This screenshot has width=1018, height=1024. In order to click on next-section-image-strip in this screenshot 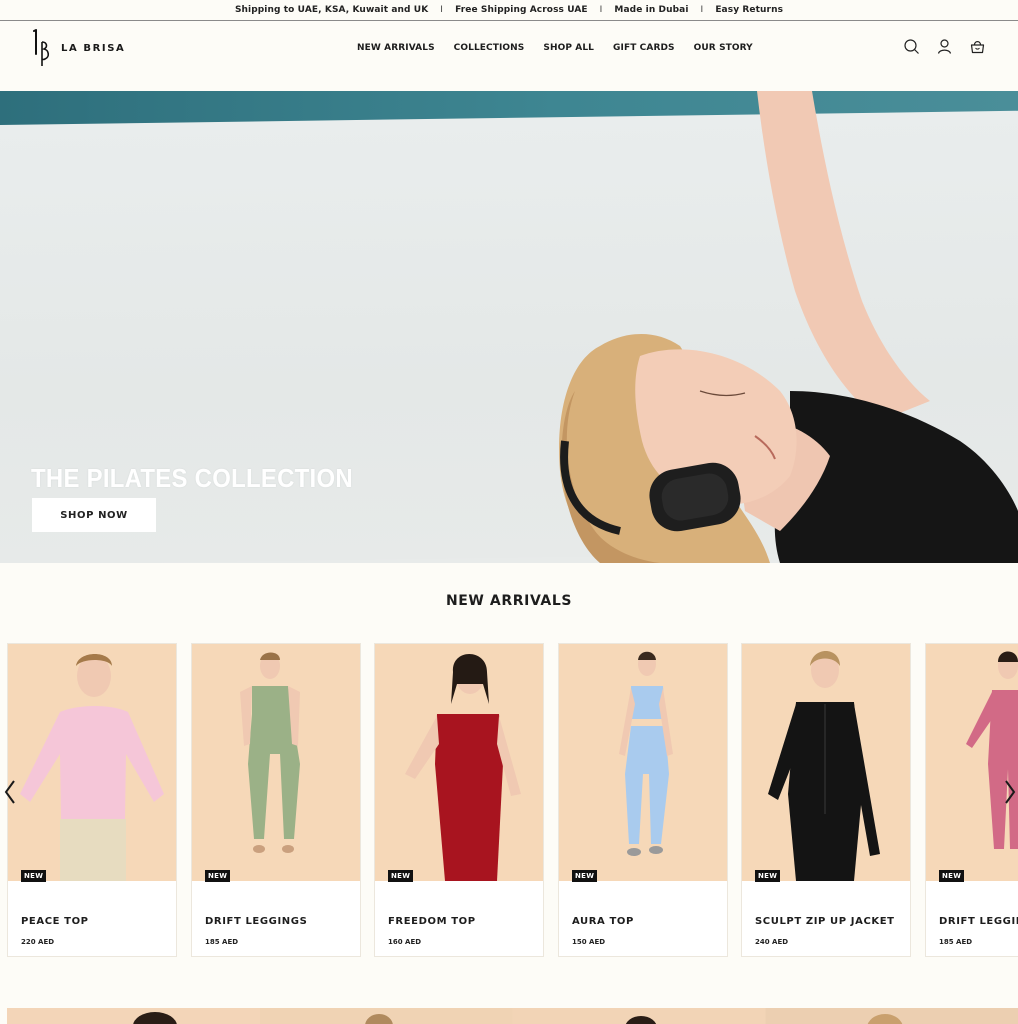, I will do `click(512, 1016)`.